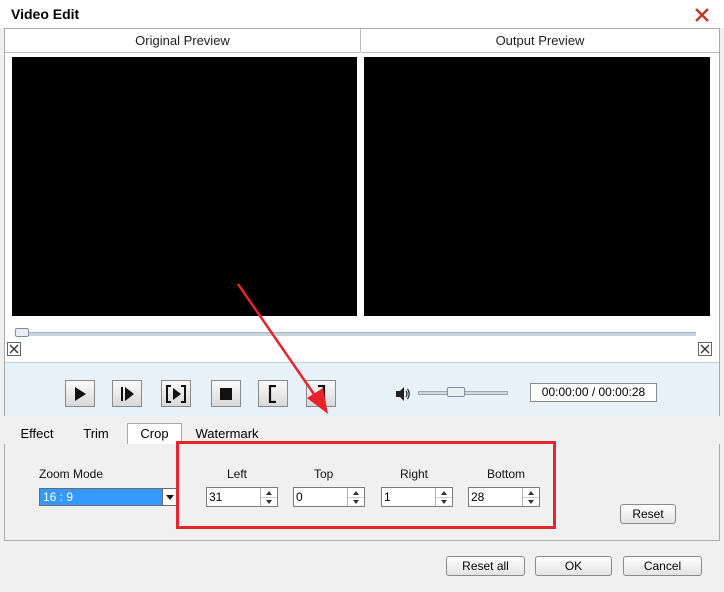 This screenshot has height=592, width=724. Describe the element at coordinates (71, 474) in the screenshot. I see `zoom-mode-label: Zoom Mode` at that location.